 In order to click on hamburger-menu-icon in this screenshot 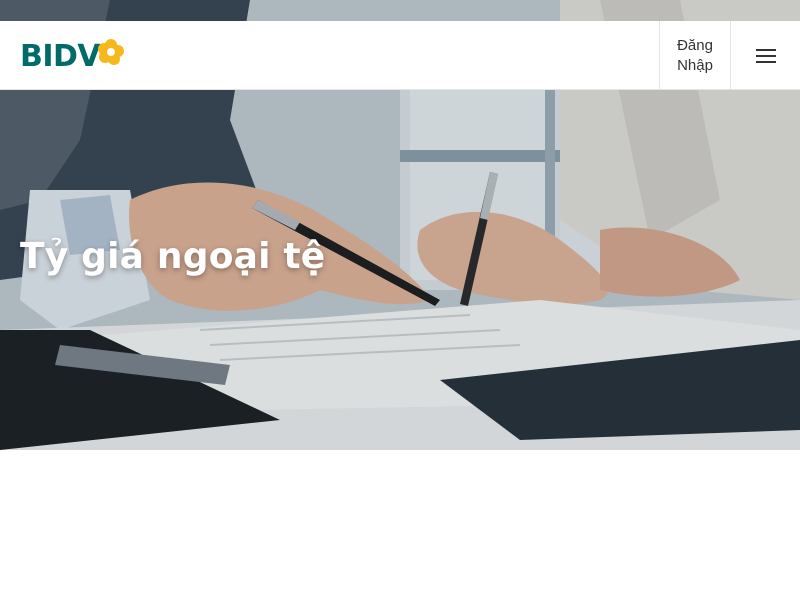, I will do `click(765, 55)`.